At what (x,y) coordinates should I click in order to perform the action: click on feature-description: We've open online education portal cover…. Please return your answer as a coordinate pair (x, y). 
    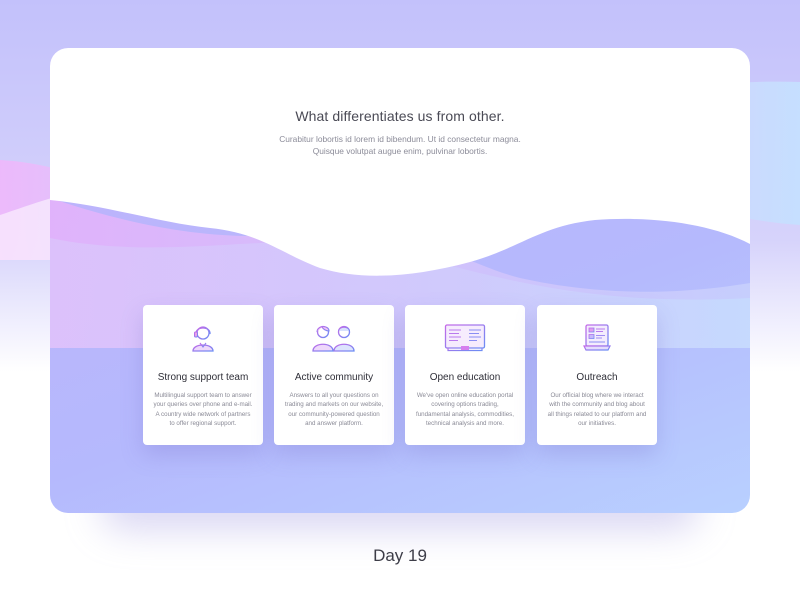
    Looking at the image, I should click on (464, 410).